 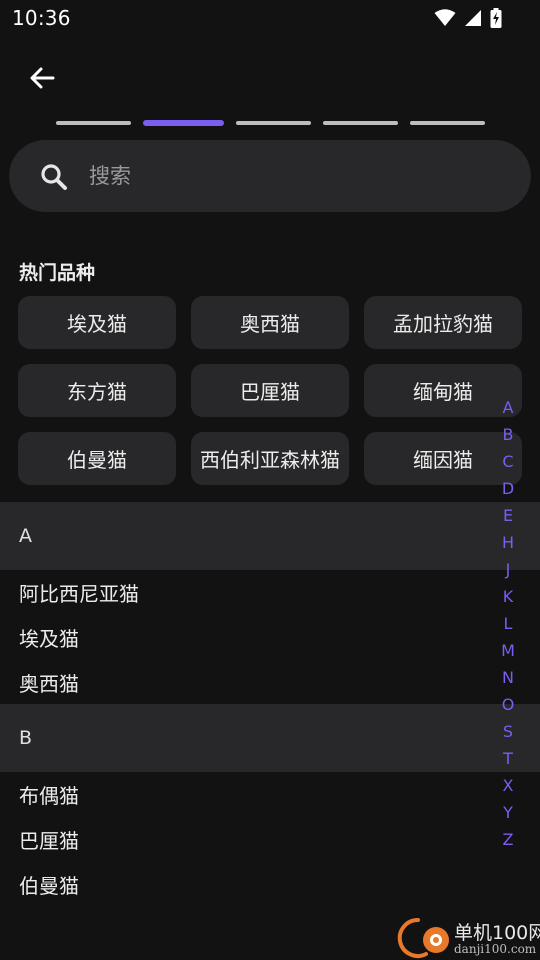 What do you see at coordinates (270, 839) in the screenshot?
I see `breed-list-item: 巴厘猫` at bounding box center [270, 839].